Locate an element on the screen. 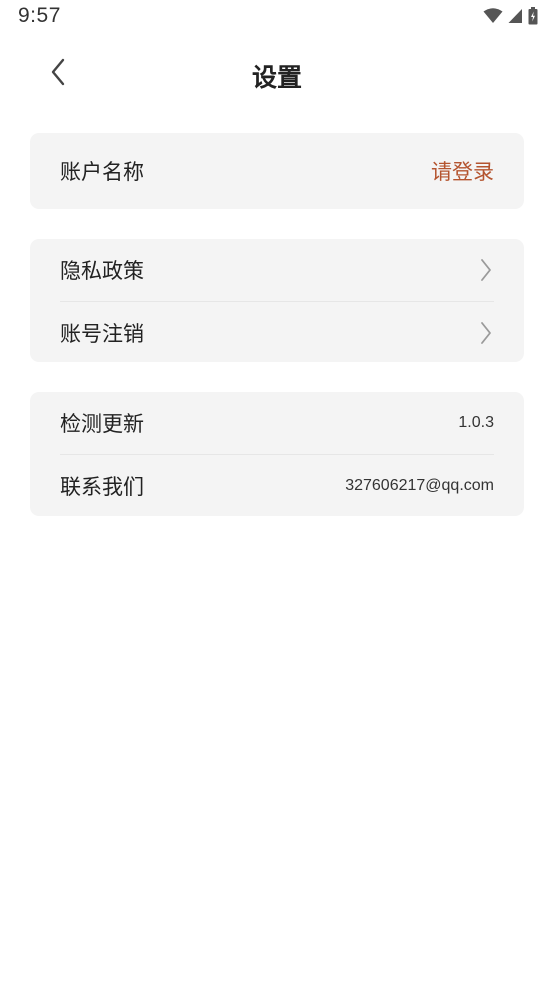  battery-icon is located at coordinates (533, 16).